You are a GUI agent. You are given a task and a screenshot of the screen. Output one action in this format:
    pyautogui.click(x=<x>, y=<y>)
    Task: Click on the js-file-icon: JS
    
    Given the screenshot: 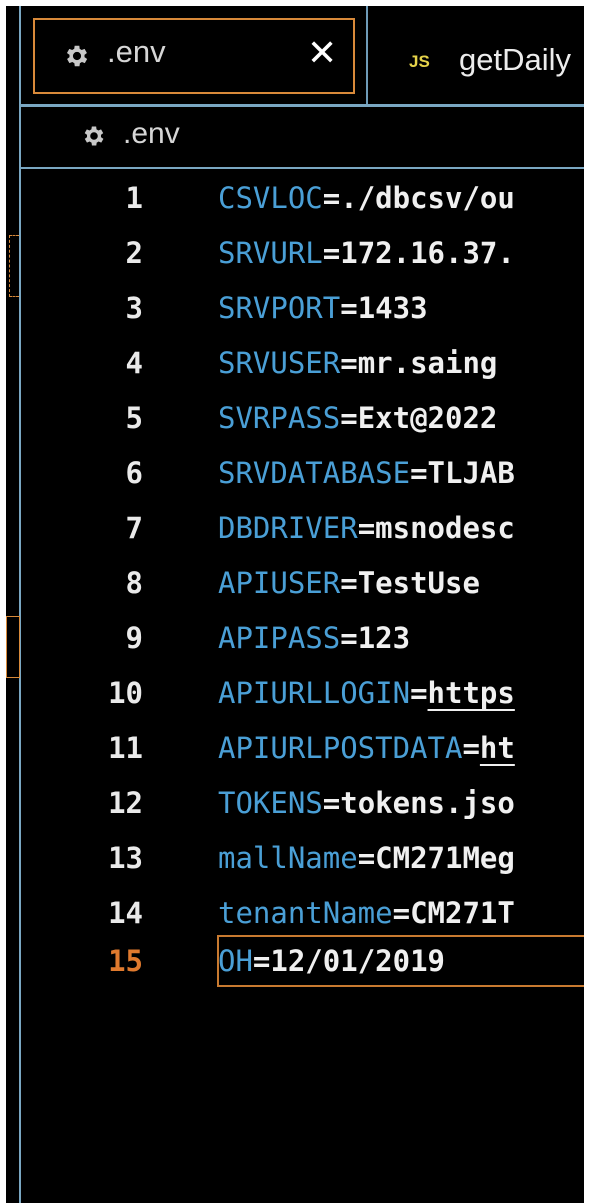 What is the action you would take?
    pyautogui.click(x=419, y=61)
    